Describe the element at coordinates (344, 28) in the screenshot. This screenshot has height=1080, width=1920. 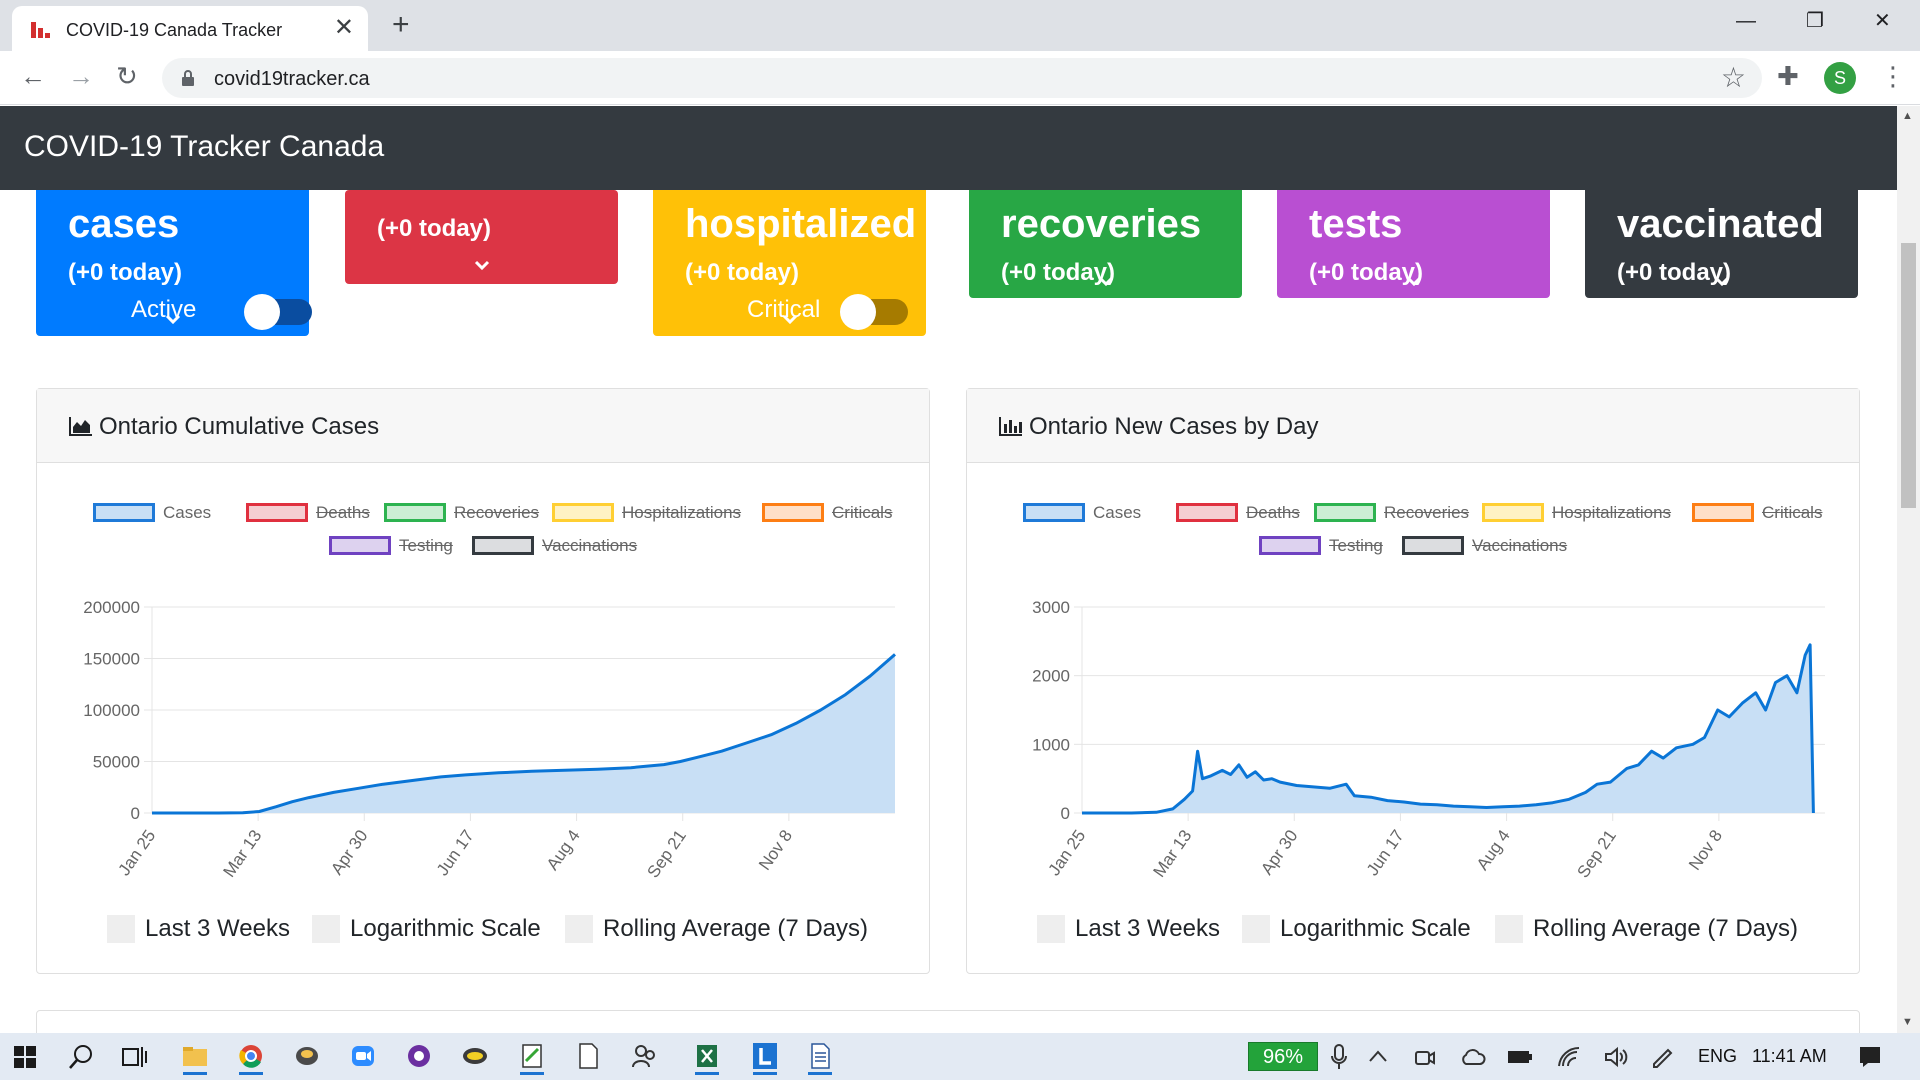
I see `close-tab-icon: ✕` at that location.